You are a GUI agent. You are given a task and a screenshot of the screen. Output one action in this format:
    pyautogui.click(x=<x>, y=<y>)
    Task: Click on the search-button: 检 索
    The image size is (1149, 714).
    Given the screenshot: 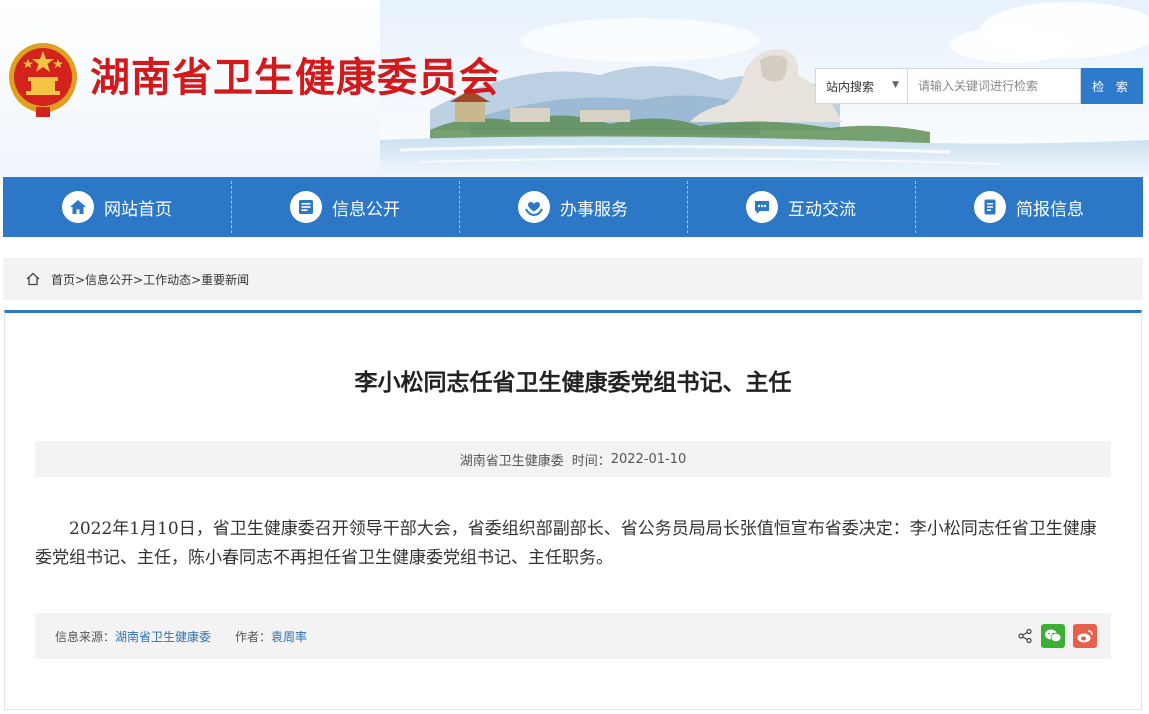 What is the action you would take?
    pyautogui.click(x=1112, y=86)
    